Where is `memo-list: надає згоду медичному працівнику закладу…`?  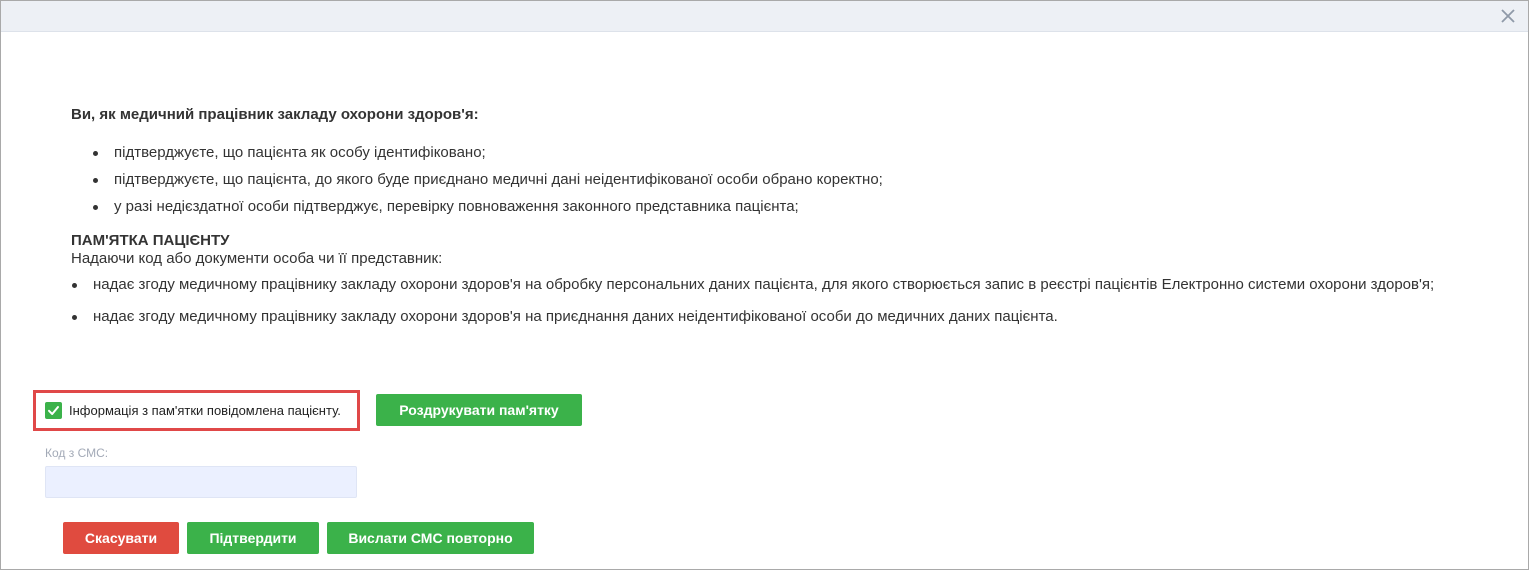 memo-list: надає згоду медичному працівнику закладу… is located at coordinates (781, 301).